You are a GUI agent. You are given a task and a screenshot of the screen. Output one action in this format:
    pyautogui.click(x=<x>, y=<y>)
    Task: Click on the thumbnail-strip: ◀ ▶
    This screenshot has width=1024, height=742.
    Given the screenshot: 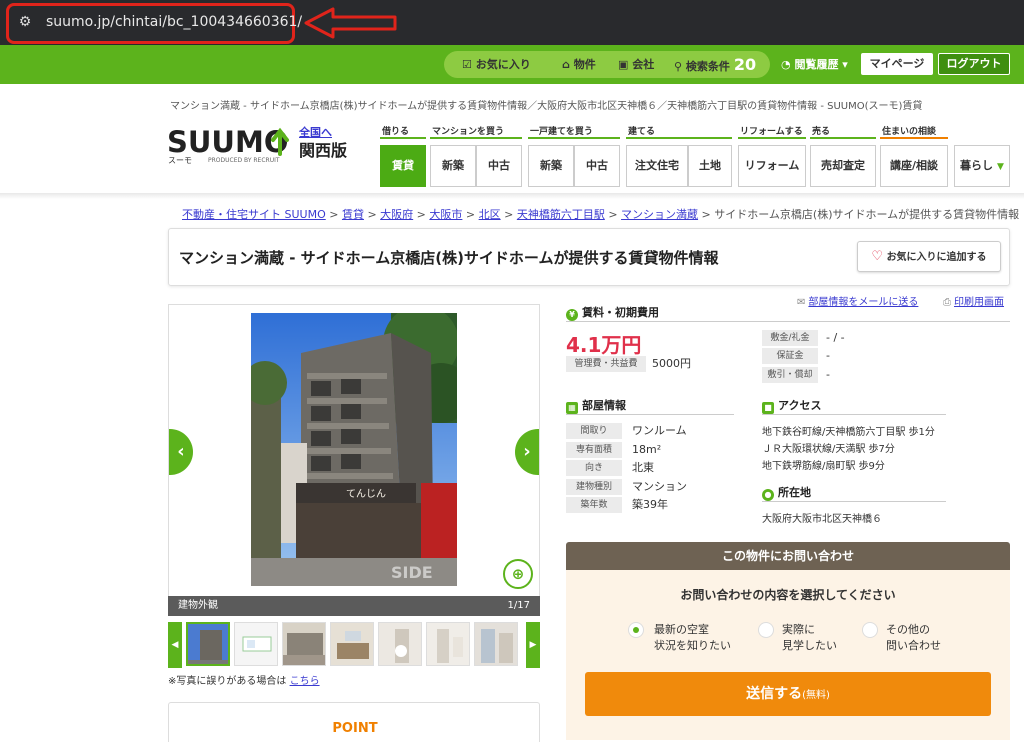 What is the action you would take?
    pyautogui.click(x=354, y=645)
    